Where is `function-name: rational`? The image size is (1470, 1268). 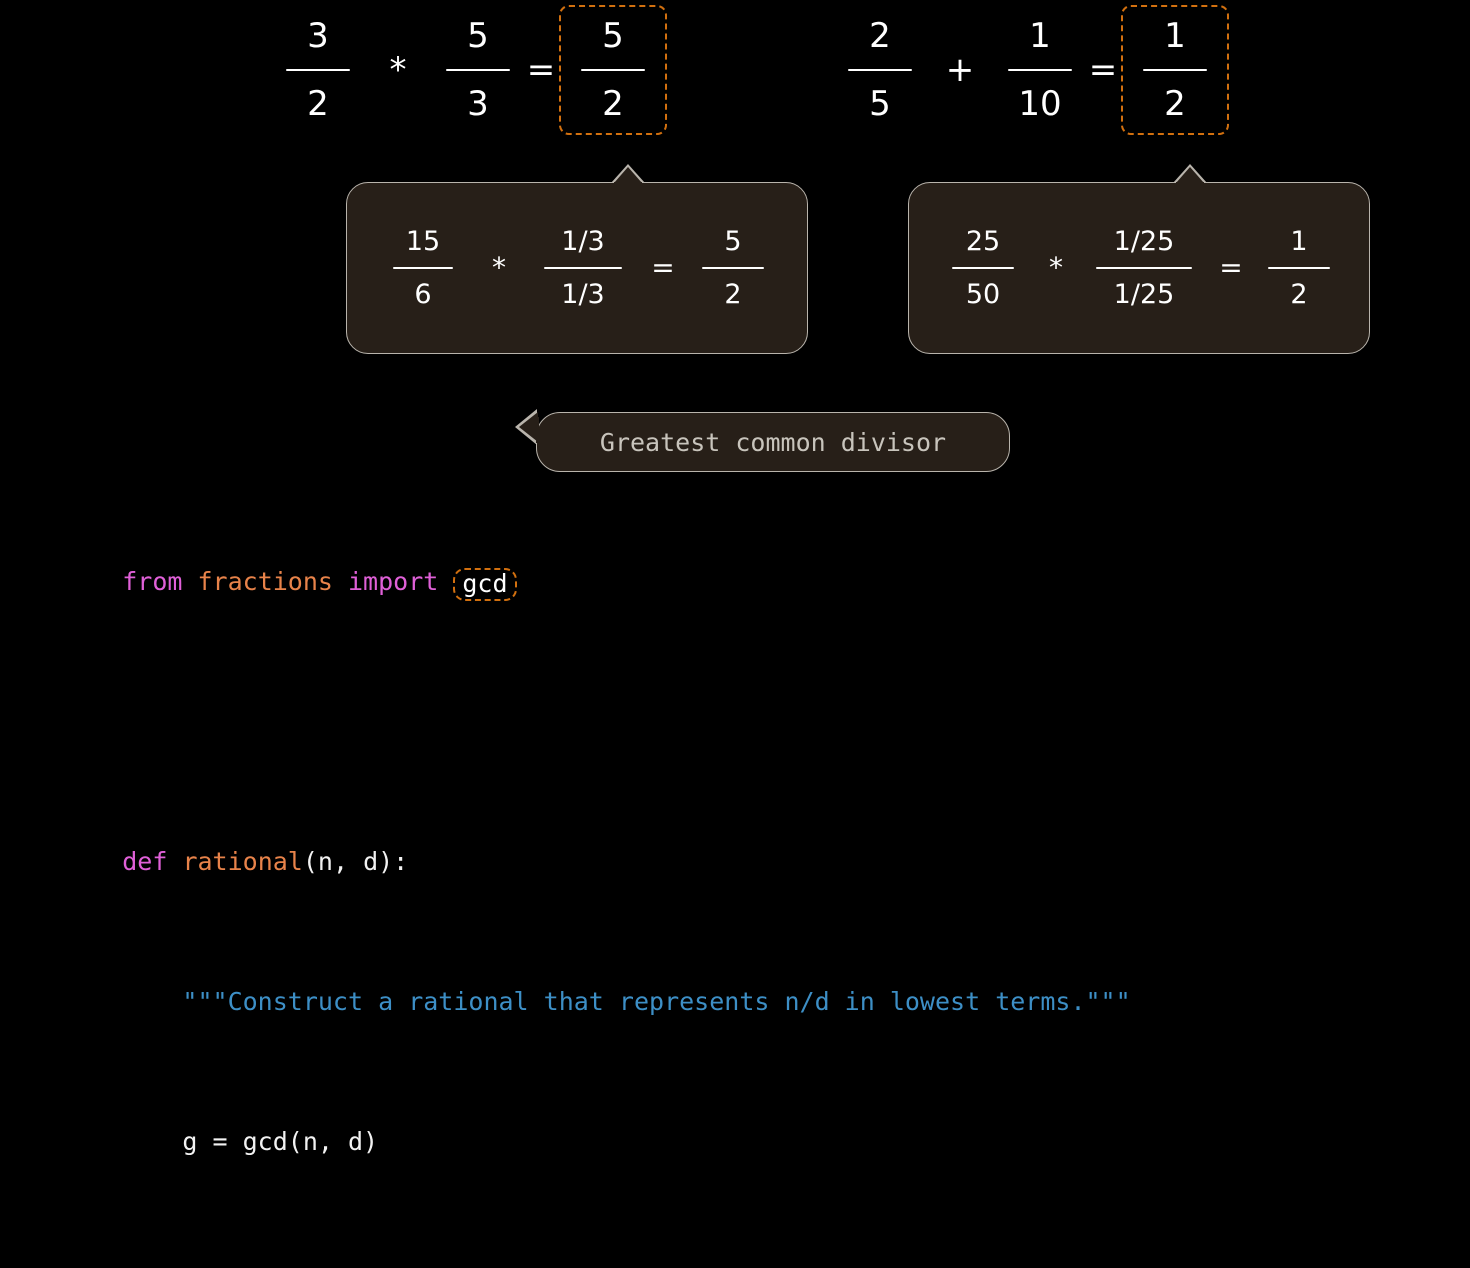
function-name: rational is located at coordinates (242, 861).